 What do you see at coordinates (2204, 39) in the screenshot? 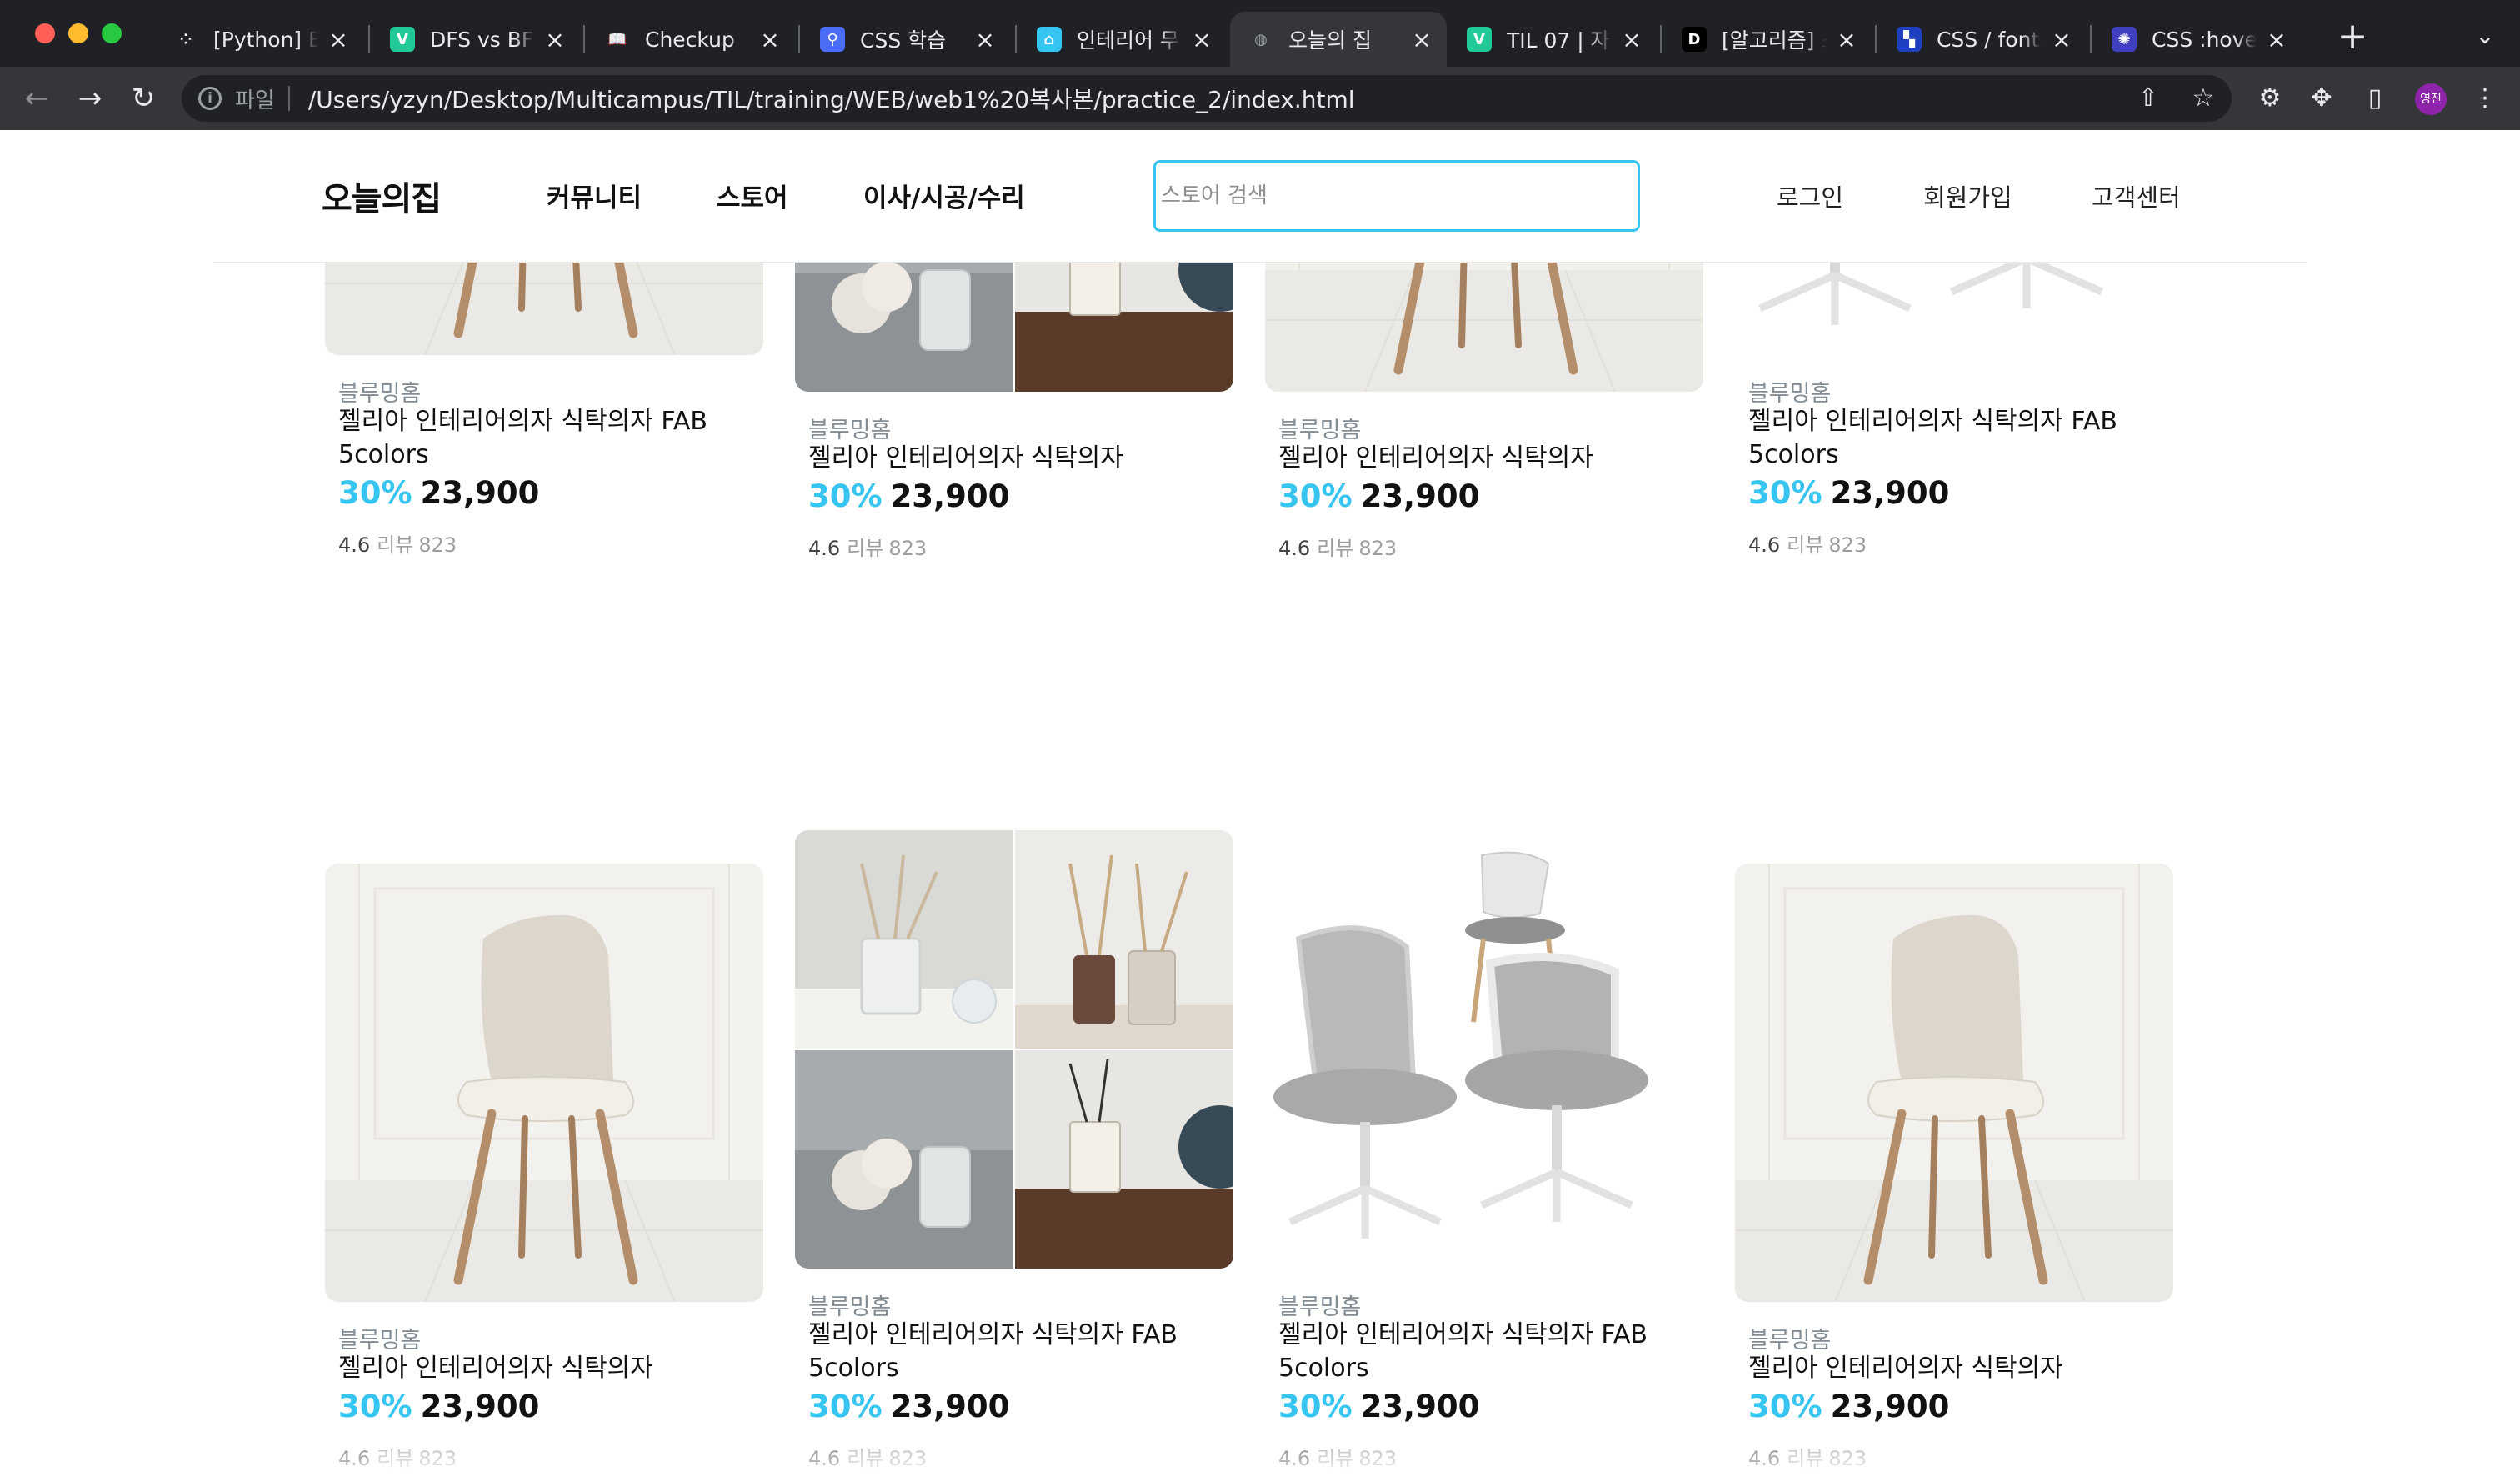
I see `browser-tab-title: CSS :hover` at bounding box center [2204, 39].